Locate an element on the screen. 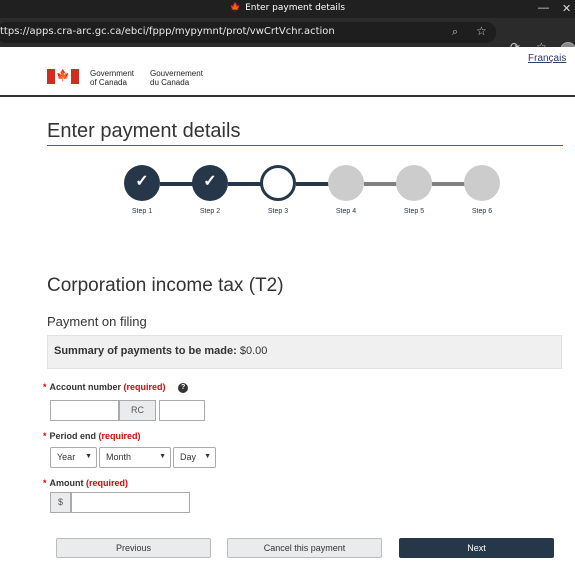 This screenshot has height=572, width=575. period-year-select: Year ▼ is located at coordinates (73, 457).